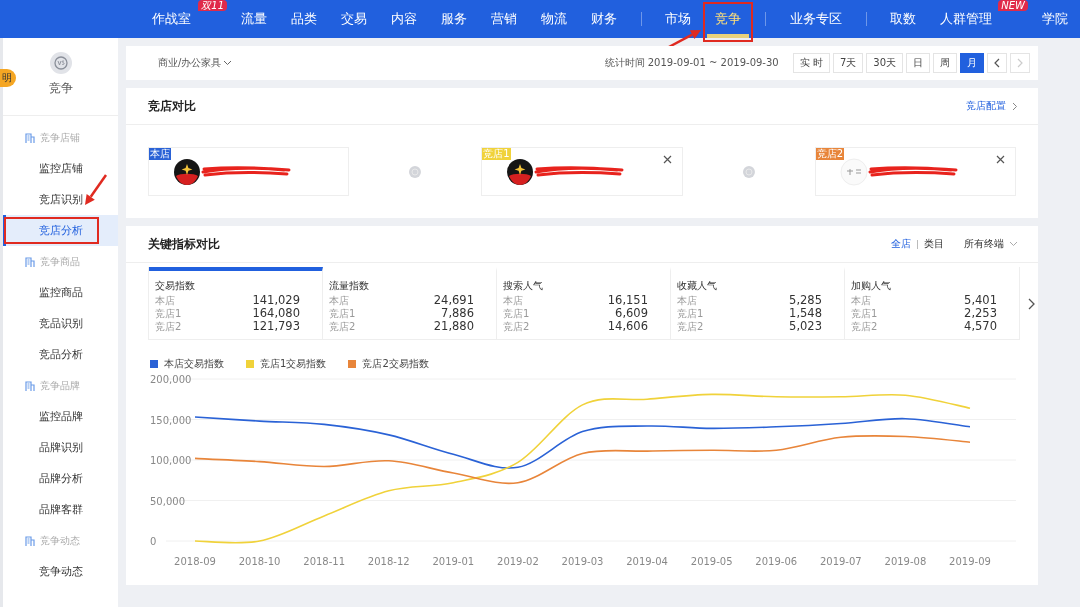 The width and height of the screenshot is (1080, 607). What do you see at coordinates (697, 286) in the screenshot?
I see `metric-name: 收藏人气` at bounding box center [697, 286].